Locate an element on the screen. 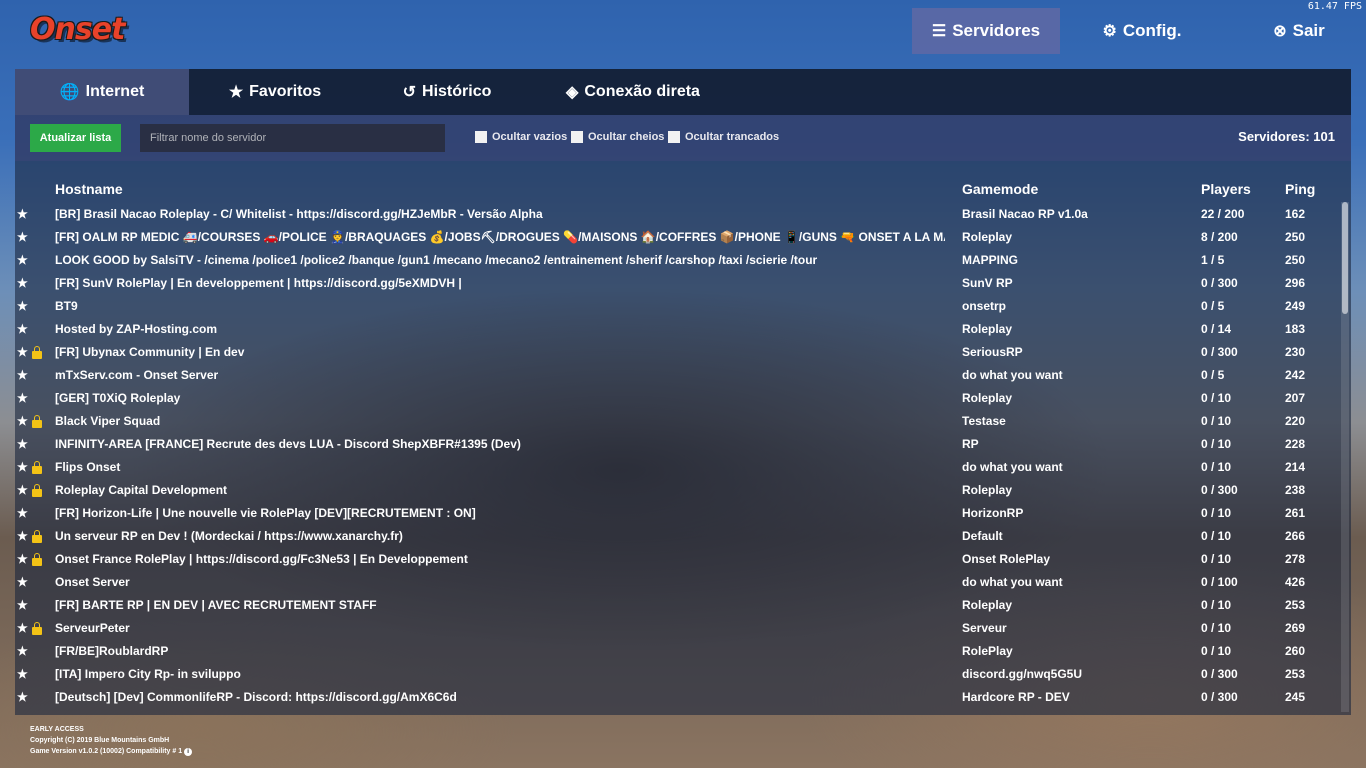 This screenshot has width=1366, height=768. hide-full-checkbox: Ocultar cheios is located at coordinates (617, 137).